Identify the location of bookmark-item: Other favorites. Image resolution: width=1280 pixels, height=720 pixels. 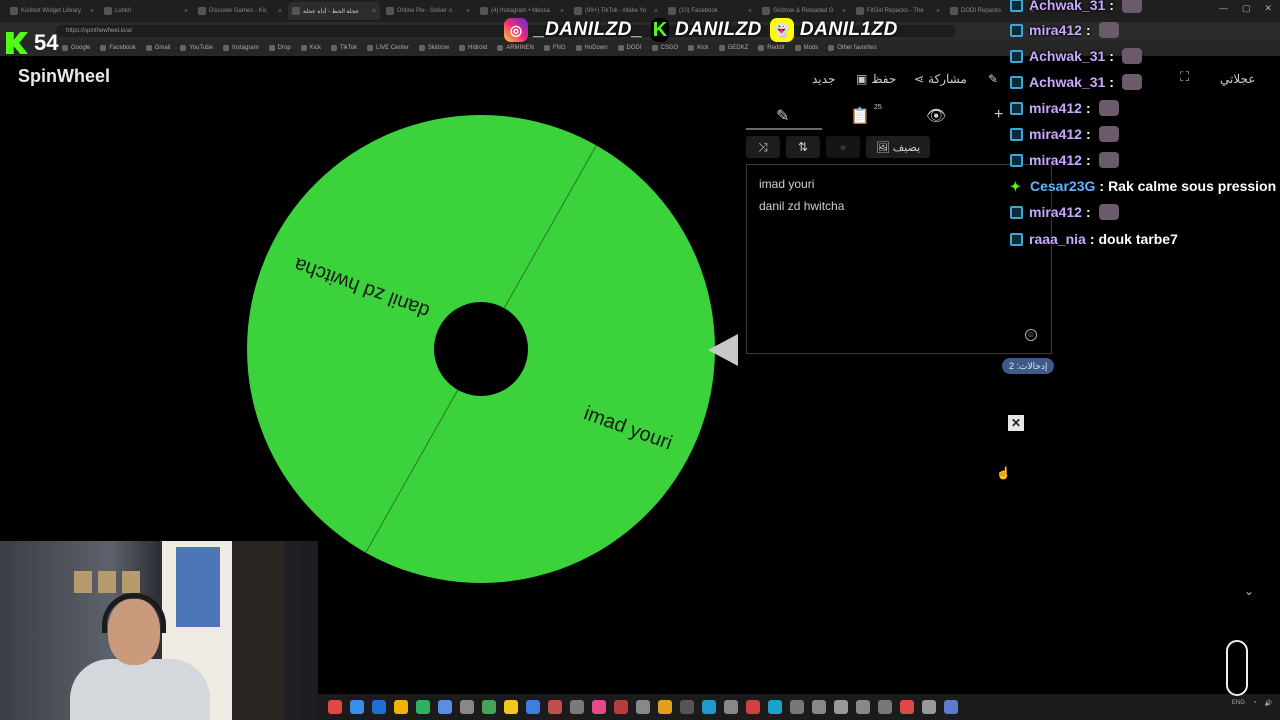
(852, 48).